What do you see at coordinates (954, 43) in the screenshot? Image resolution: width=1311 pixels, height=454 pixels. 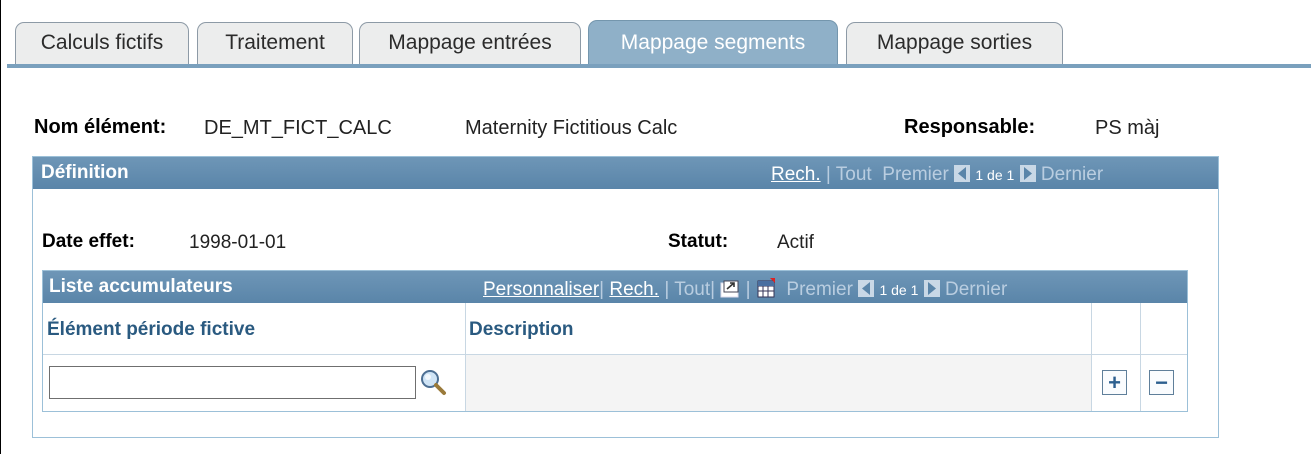 I see `tab-mappage-sorties: Mappage sorties` at bounding box center [954, 43].